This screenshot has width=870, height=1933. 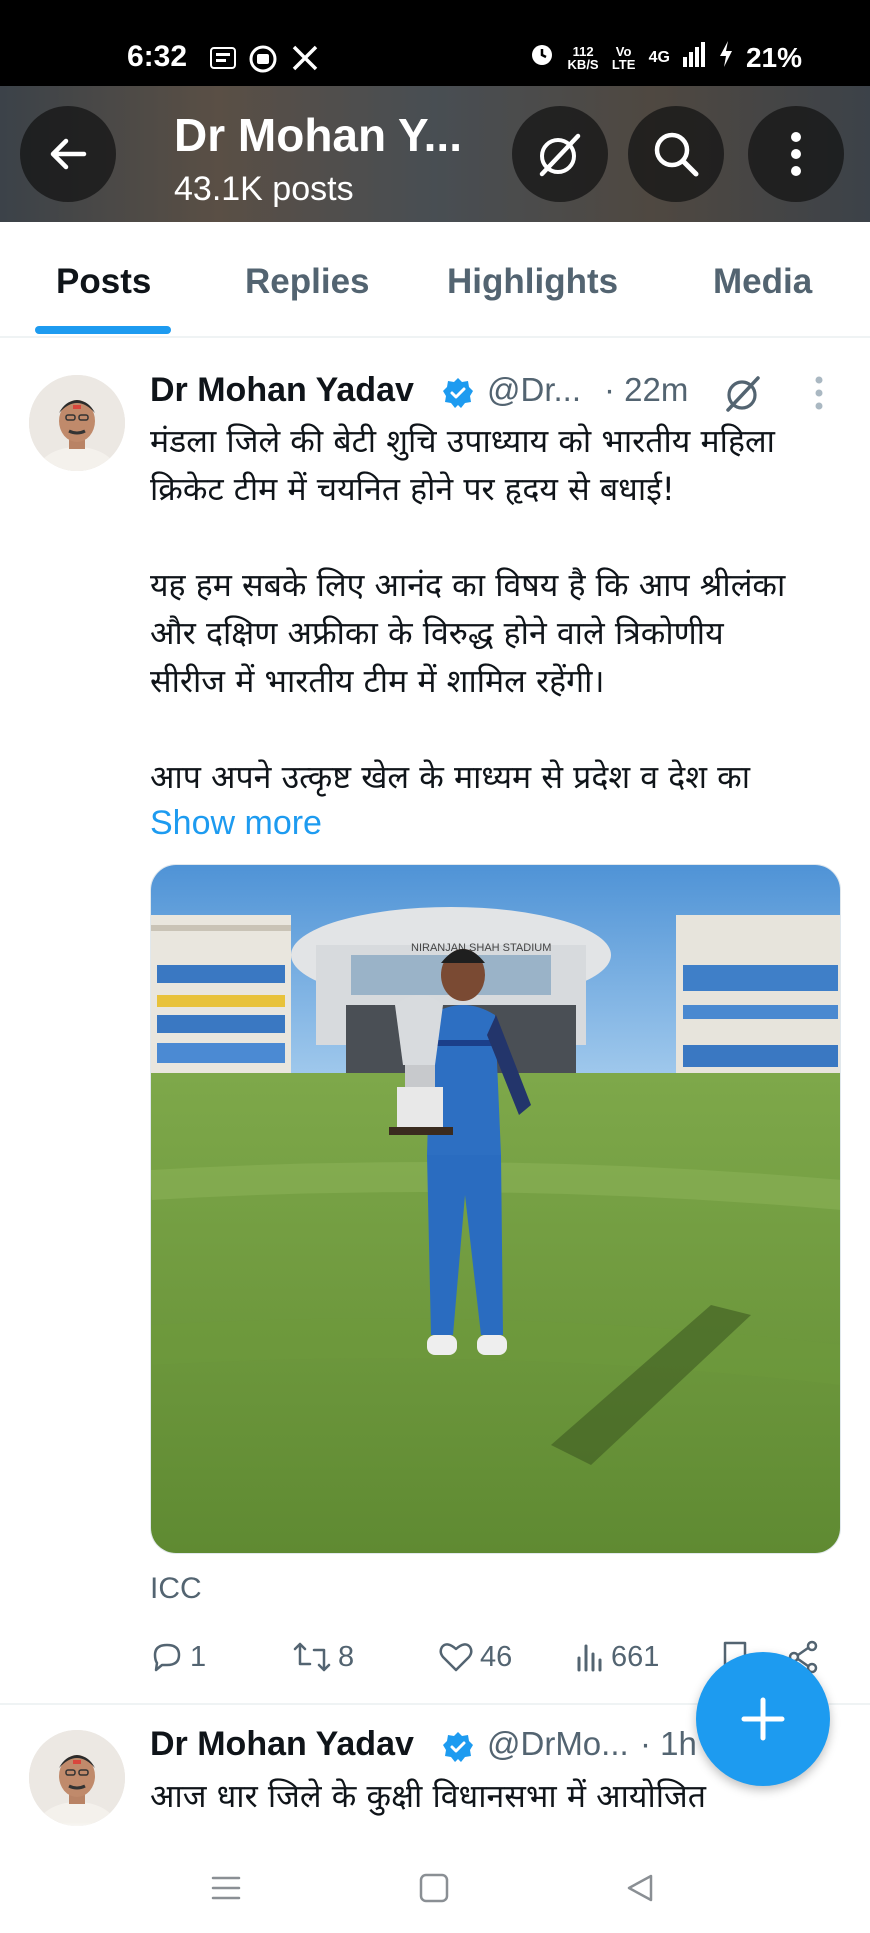 What do you see at coordinates (635, 1656) in the screenshot?
I see `views-count: 661` at bounding box center [635, 1656].